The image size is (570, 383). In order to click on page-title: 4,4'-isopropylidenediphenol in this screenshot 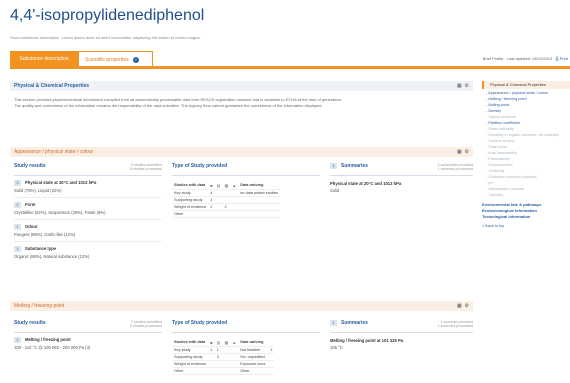, I will do `click(107, 15)`.